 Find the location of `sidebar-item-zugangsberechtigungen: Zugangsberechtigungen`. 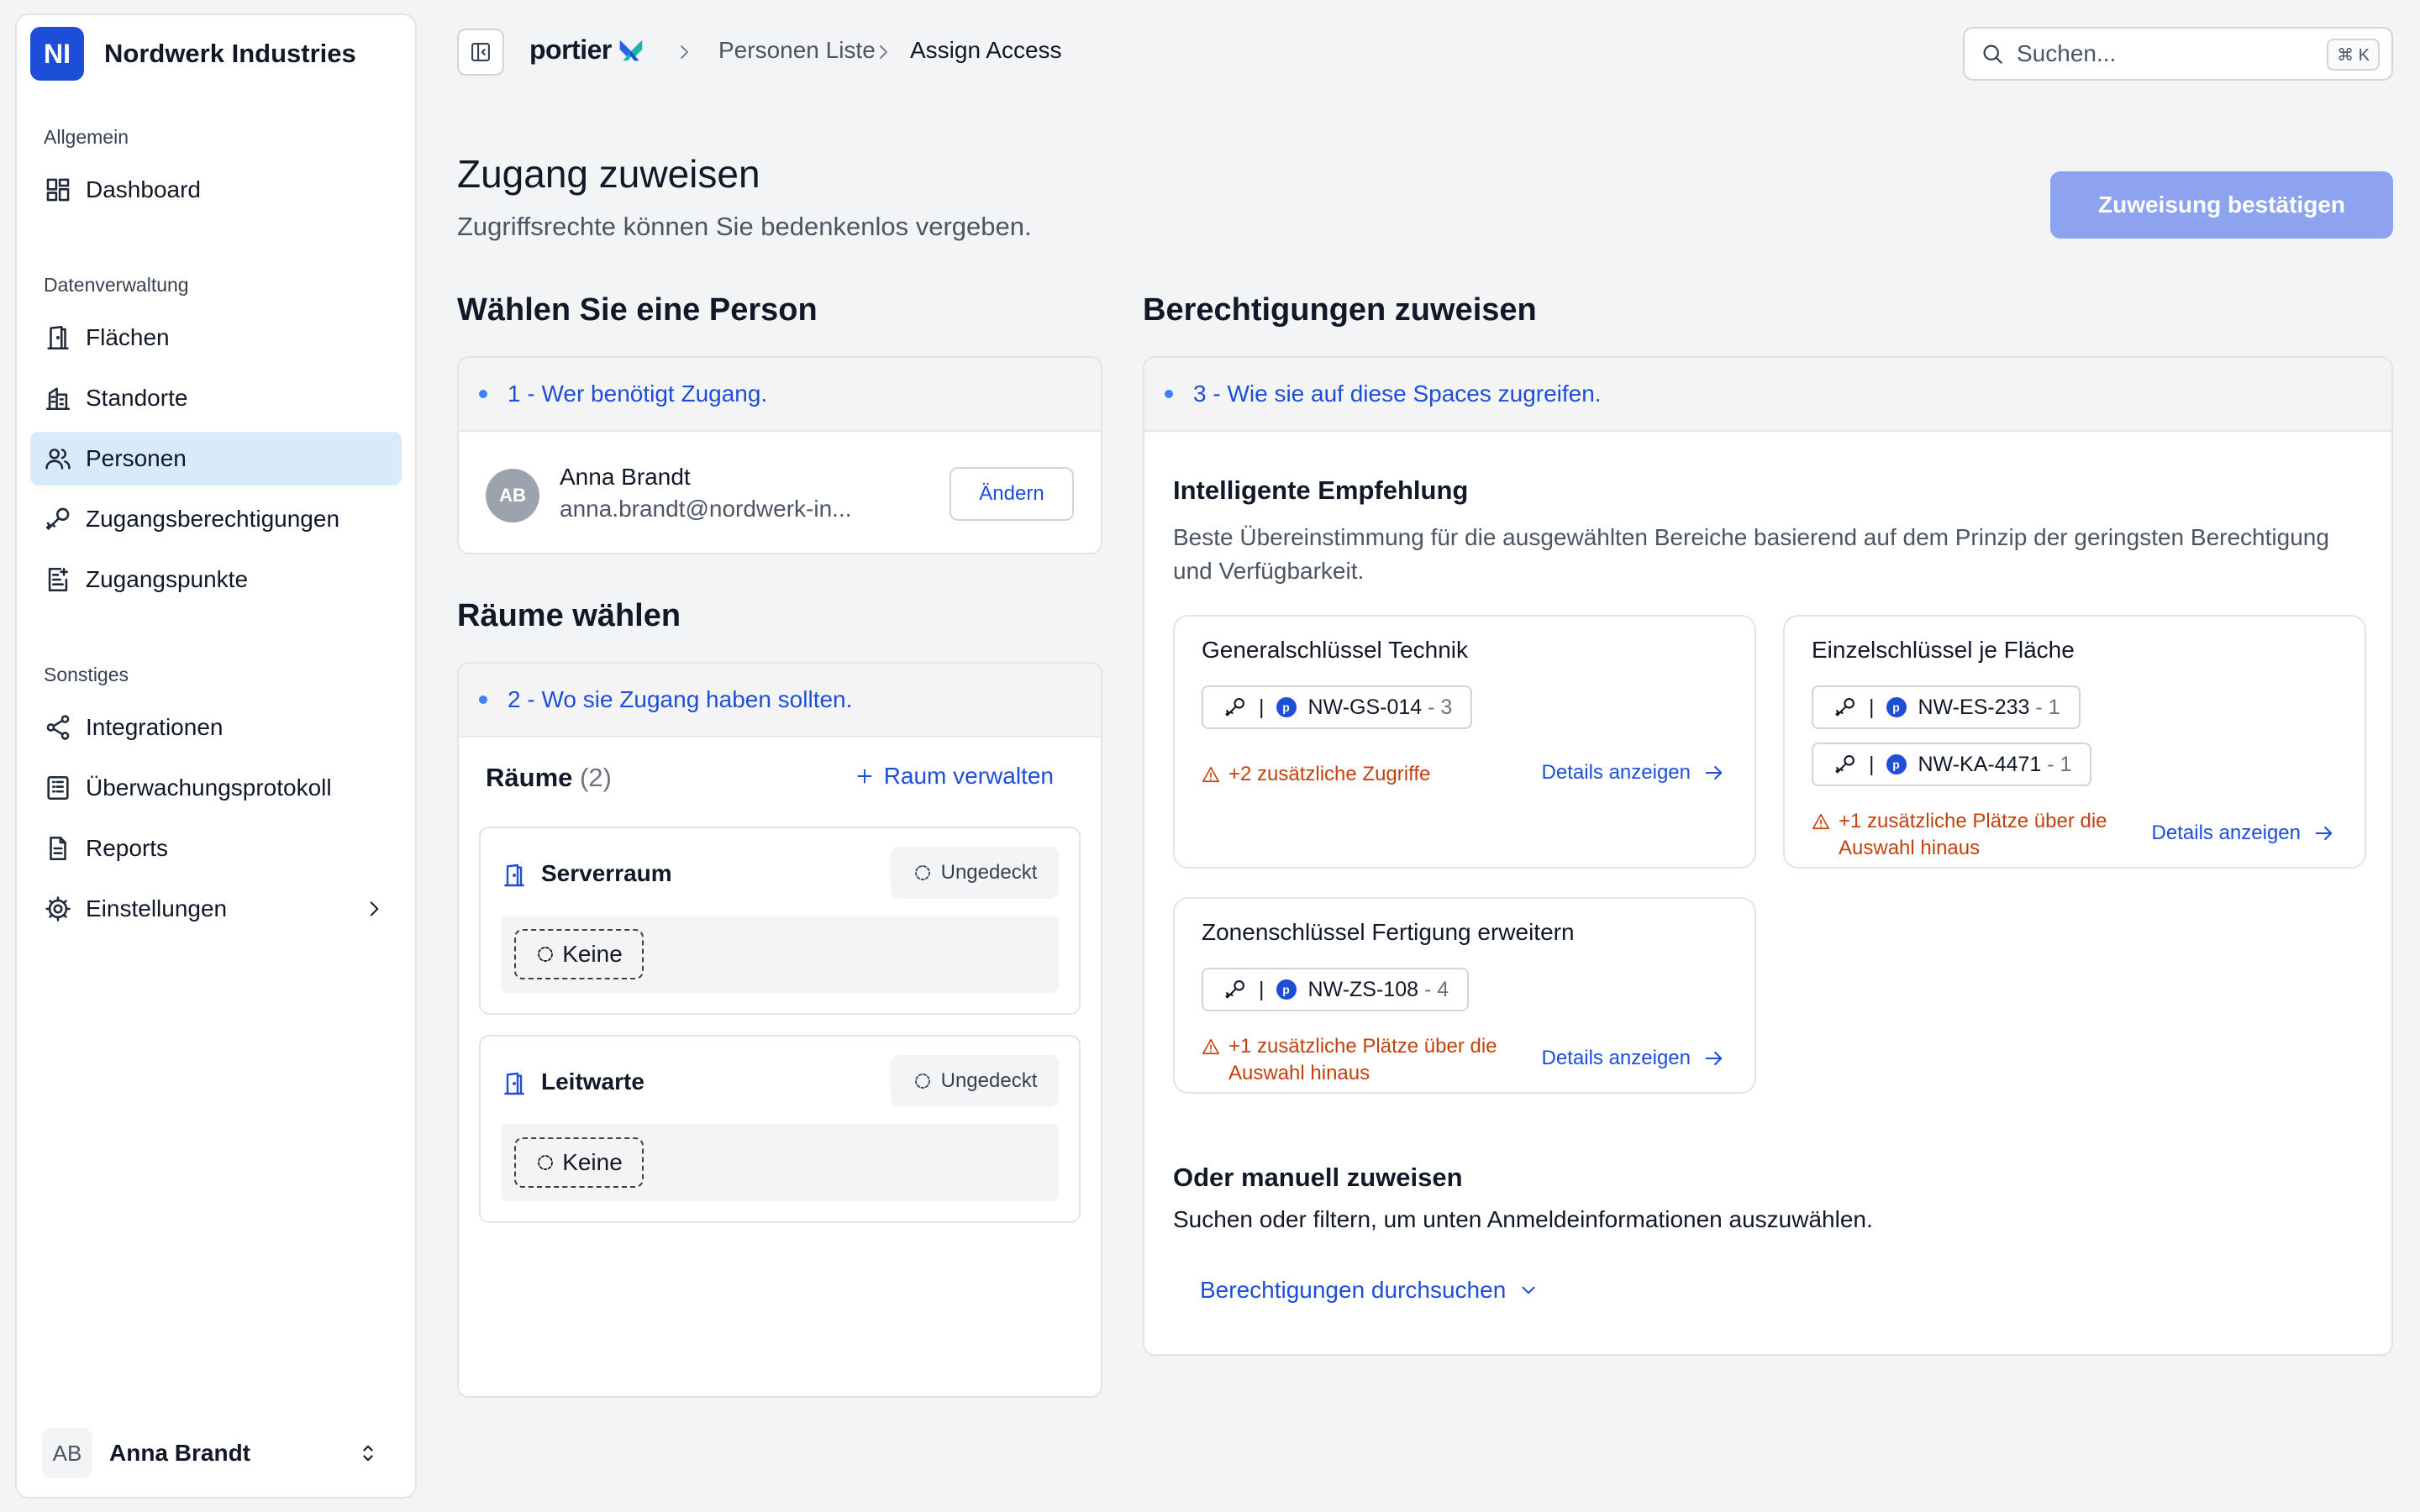

sidebar-item-zugangsberechtigungen: Zugangsberechtigungen is located at coordinates (216, 519).